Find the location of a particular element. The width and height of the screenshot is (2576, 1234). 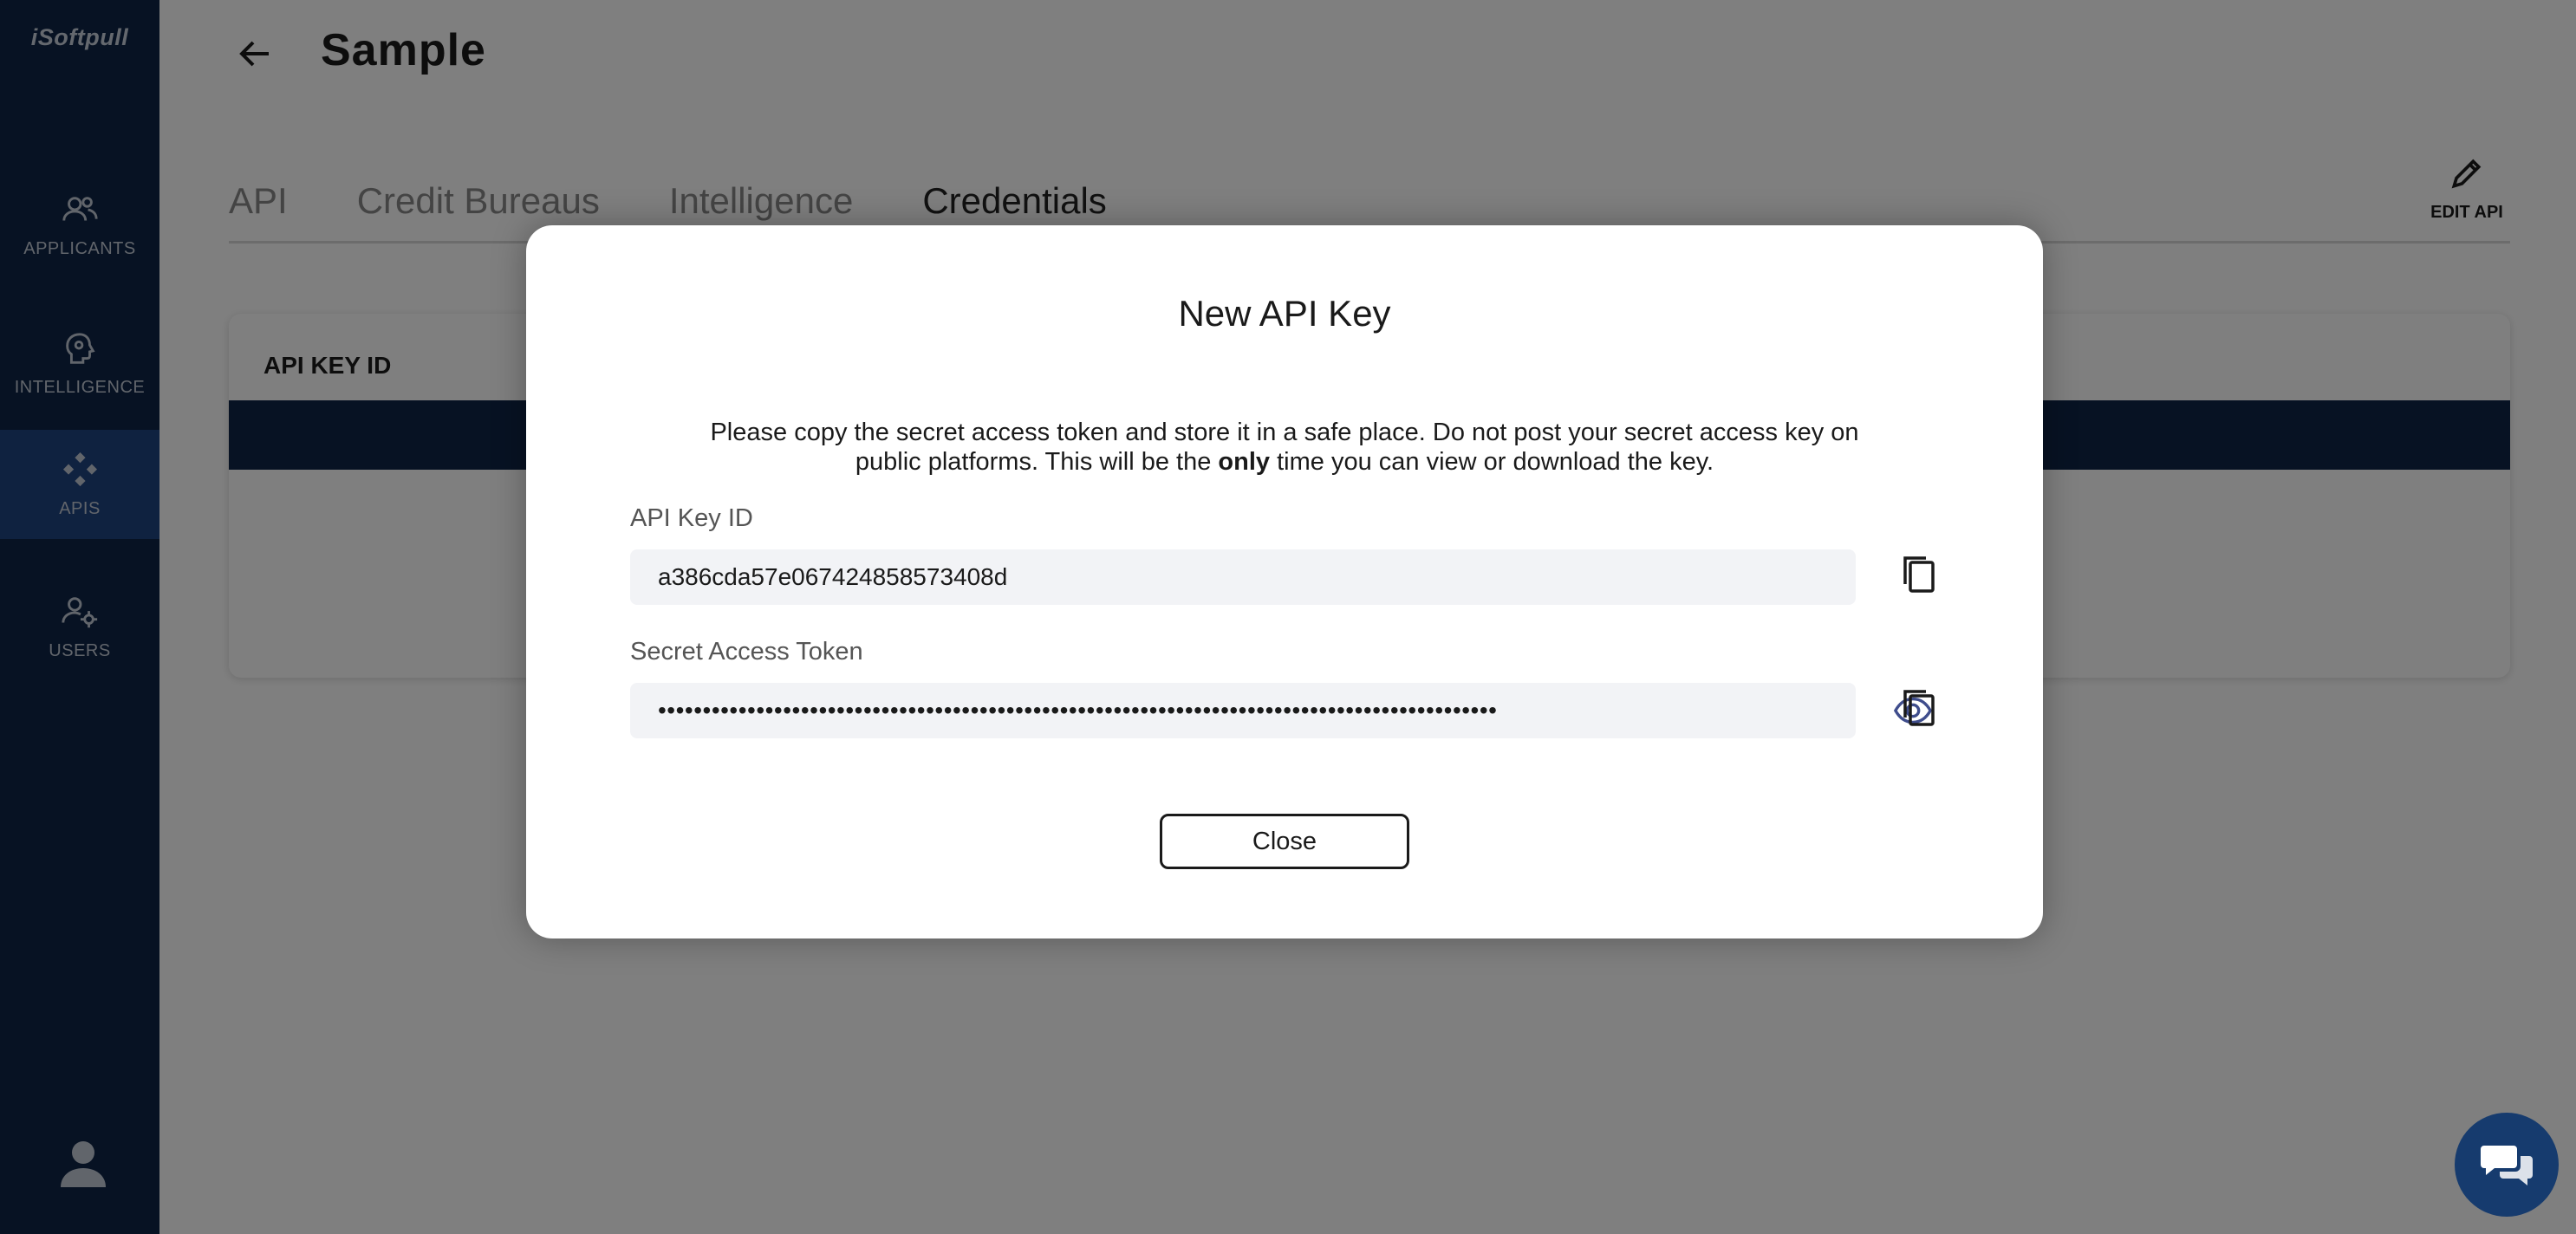

copy-secret-token-icon is located at coordinates (1919, 708).